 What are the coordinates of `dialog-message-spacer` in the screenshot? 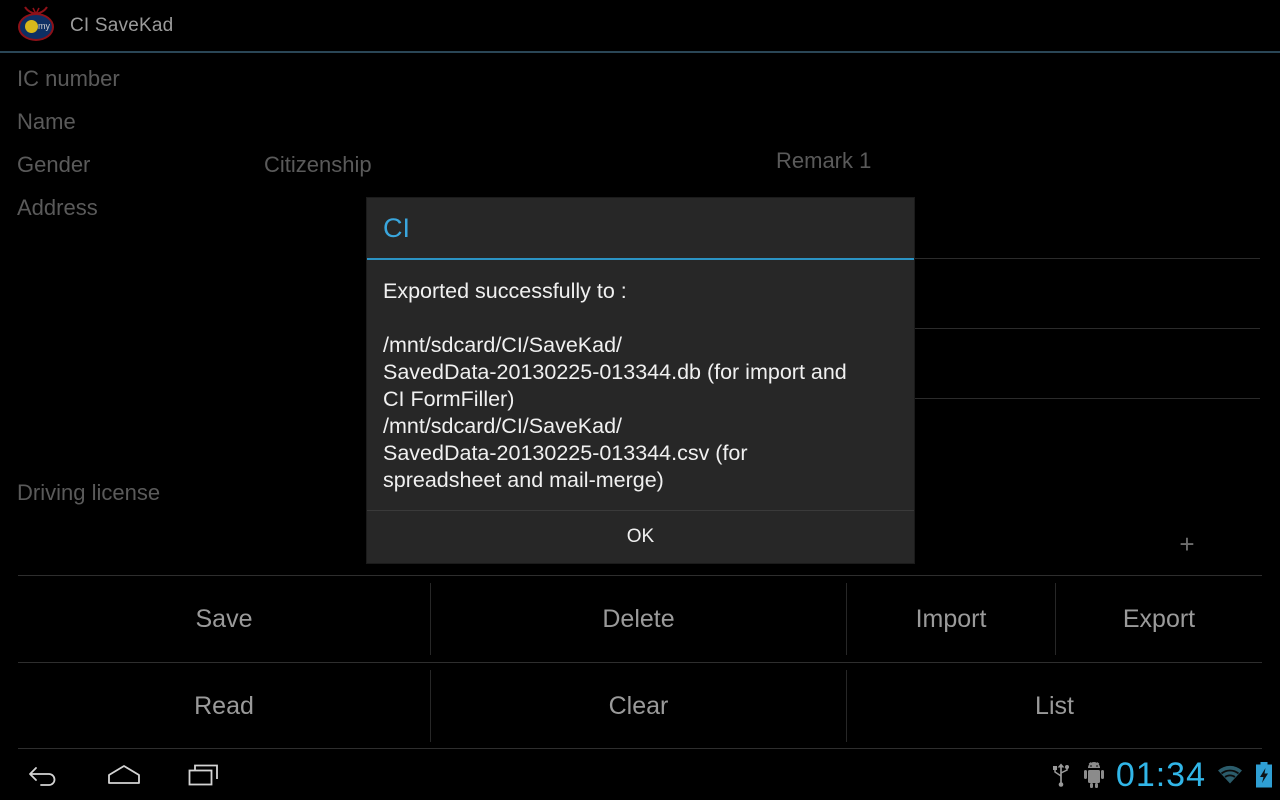 It's located at (640, 318).